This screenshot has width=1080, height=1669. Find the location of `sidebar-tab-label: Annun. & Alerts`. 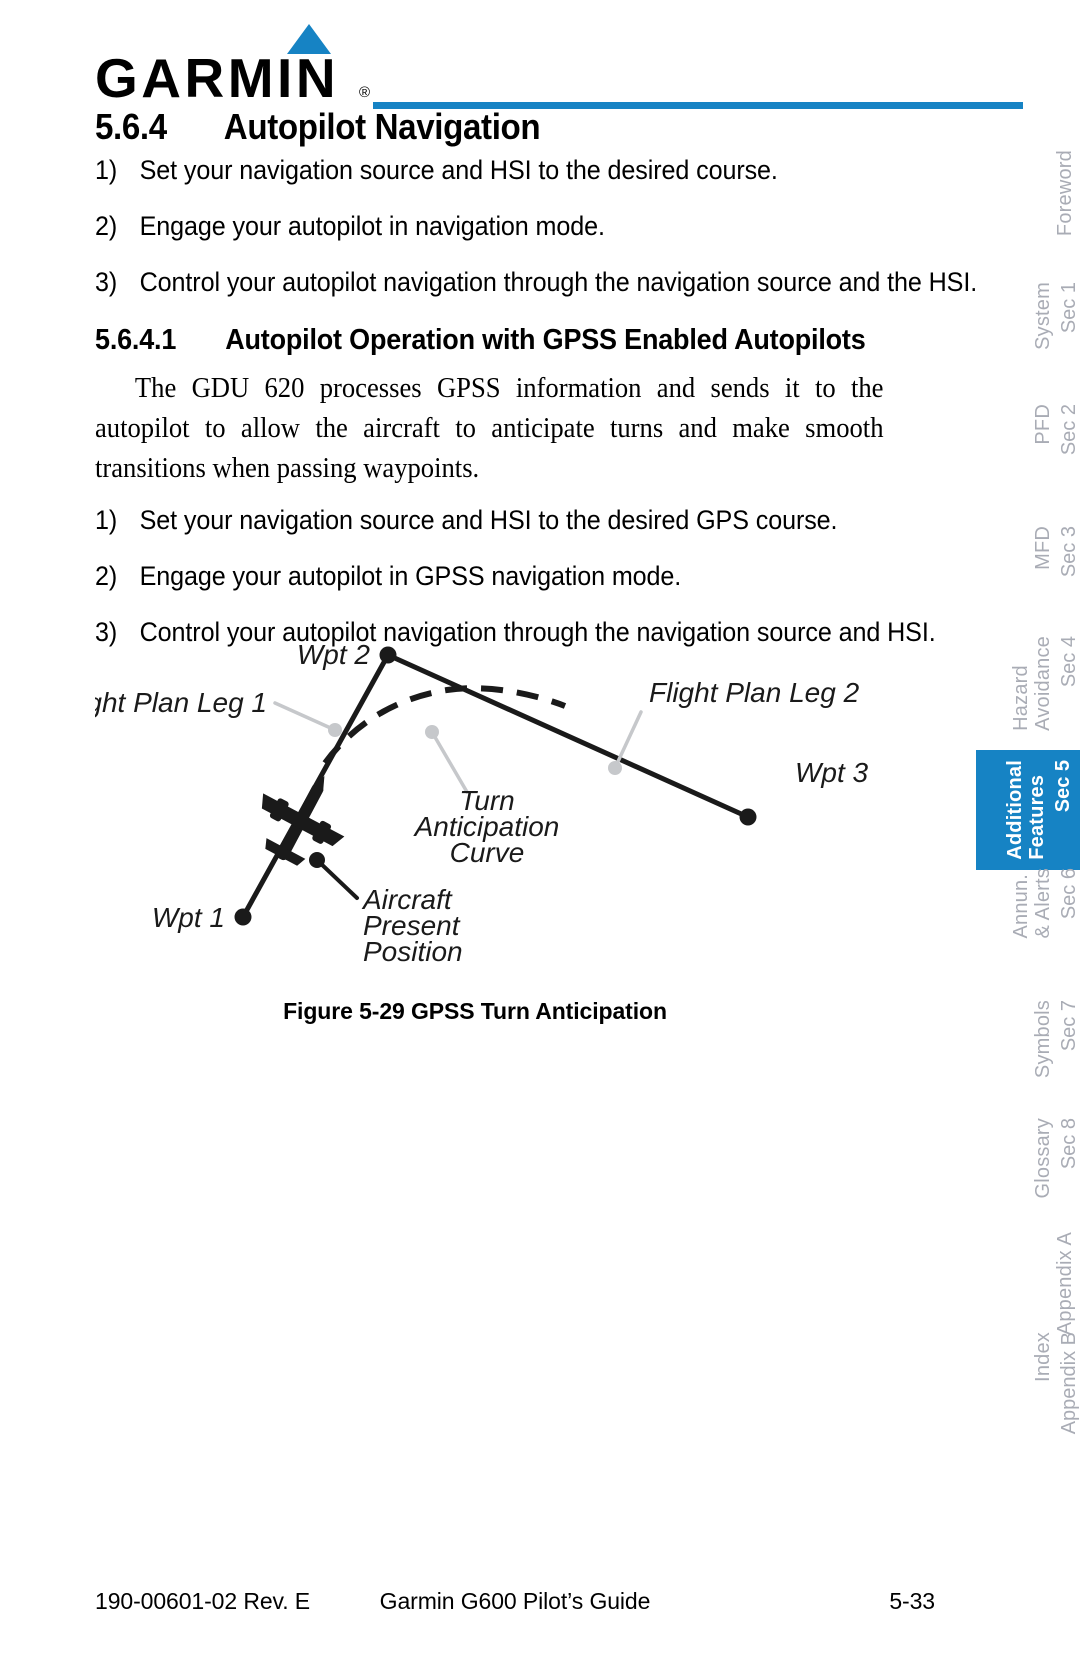

sidebar-tab-label: Annun. & Alerts is located at coordinates (1032, 903).